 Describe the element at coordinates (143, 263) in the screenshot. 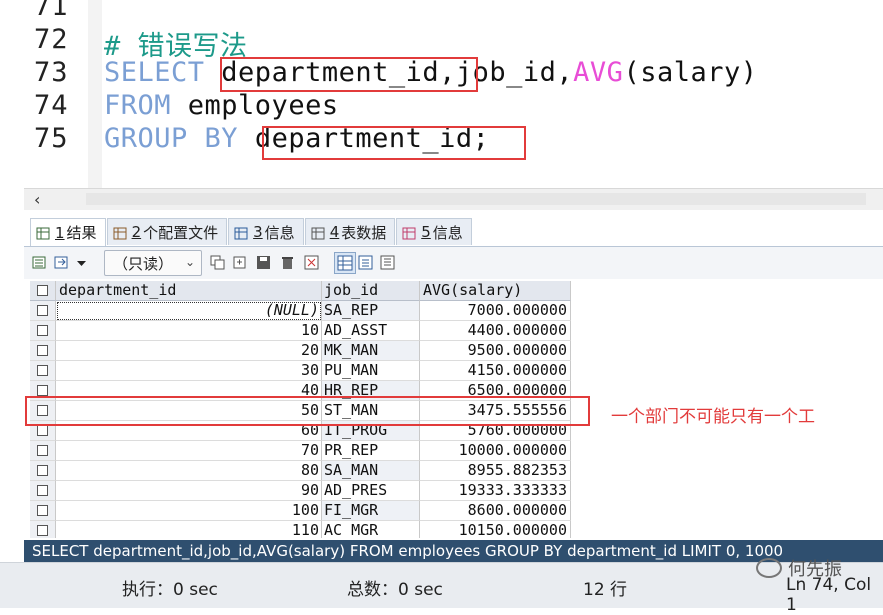

I see `readonly-label: （只读）` at that location.